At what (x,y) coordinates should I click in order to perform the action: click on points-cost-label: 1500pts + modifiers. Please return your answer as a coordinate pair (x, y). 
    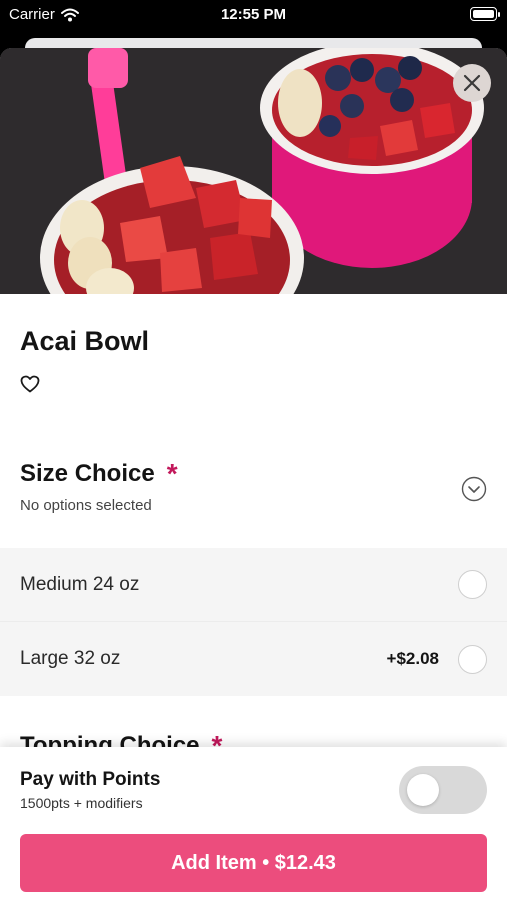
    Looking at the image, I should click on (81, 803).